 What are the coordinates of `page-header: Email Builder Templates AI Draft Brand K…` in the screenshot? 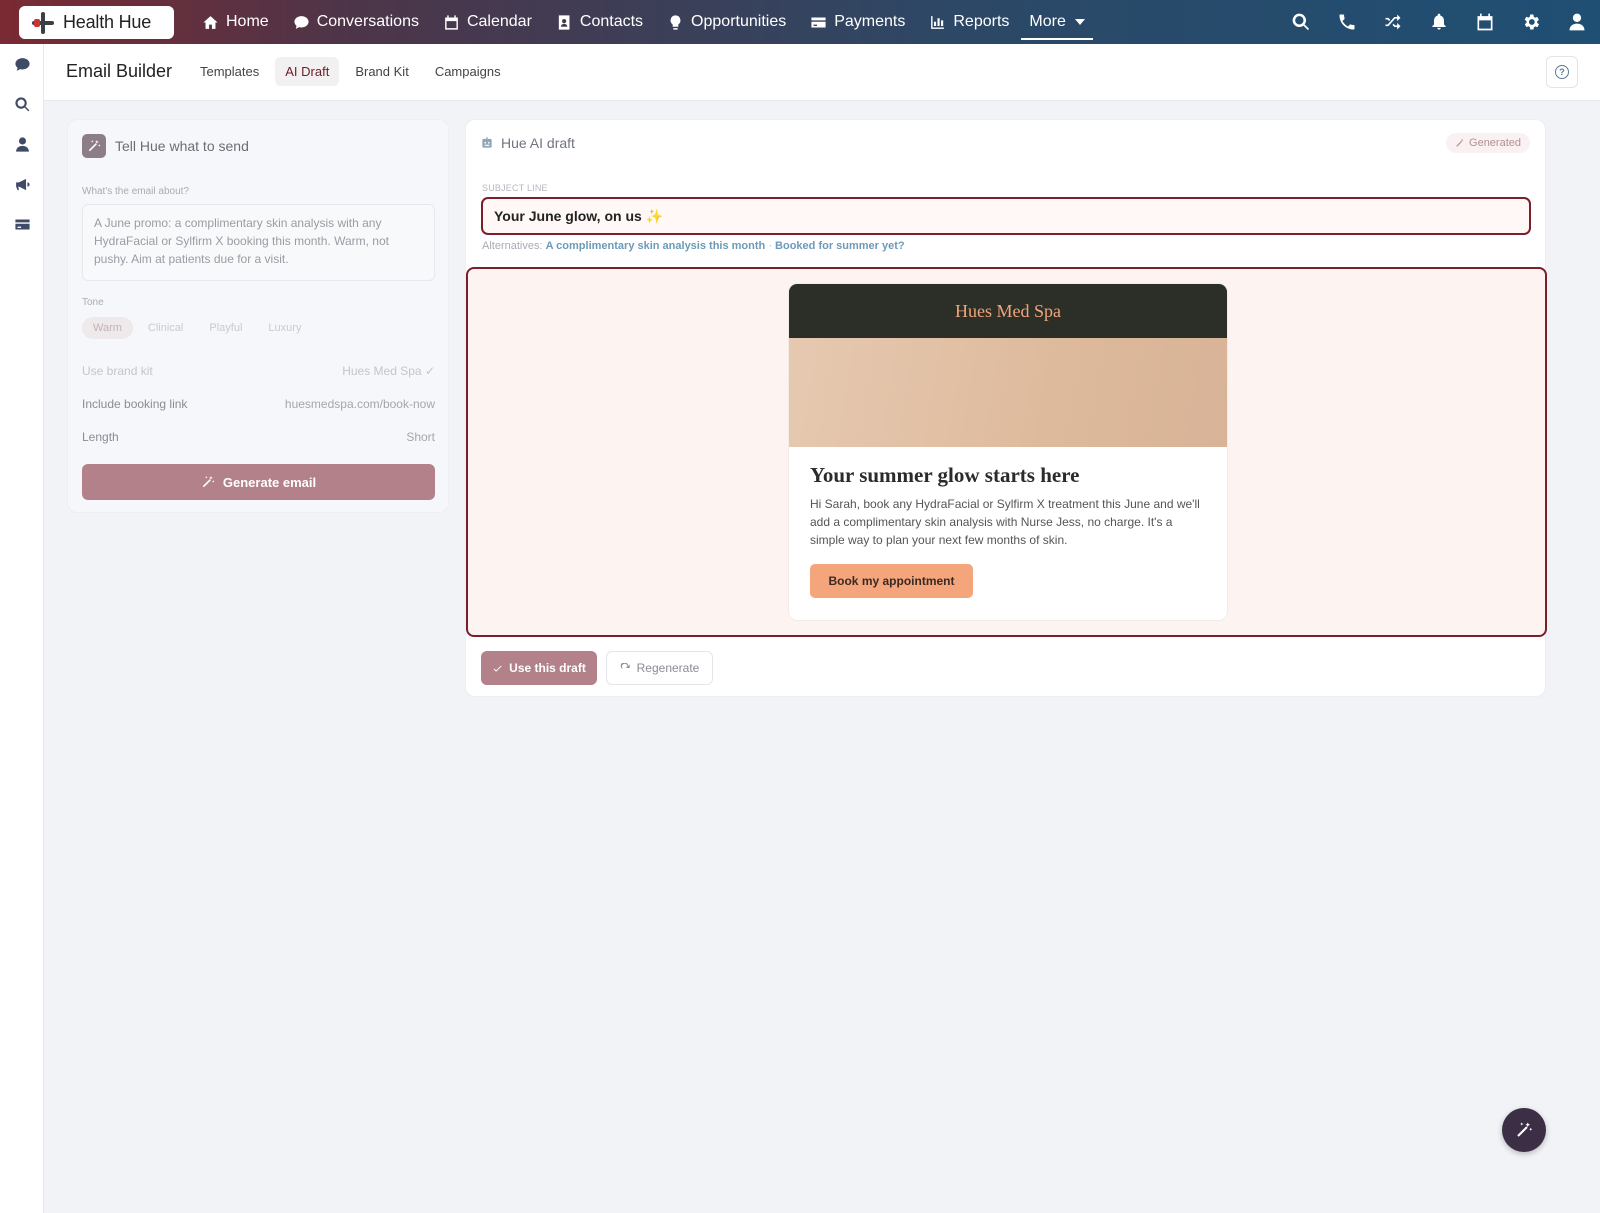 It's located at (822, 72).